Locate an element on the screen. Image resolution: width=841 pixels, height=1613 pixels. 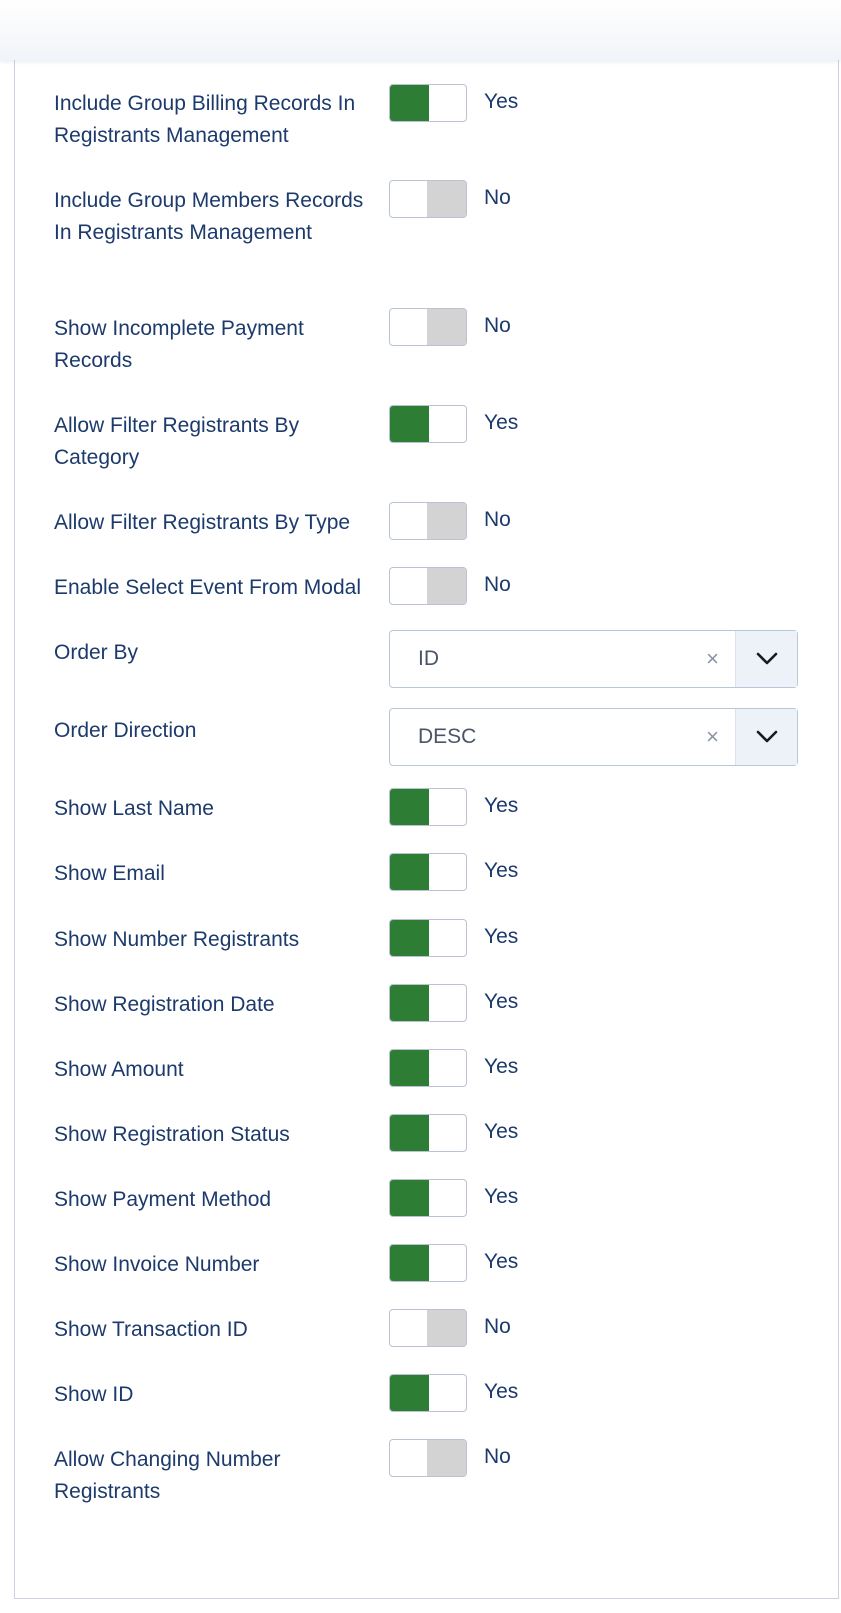
show-registration-date-toggle is located at coordinates (428, 1003).